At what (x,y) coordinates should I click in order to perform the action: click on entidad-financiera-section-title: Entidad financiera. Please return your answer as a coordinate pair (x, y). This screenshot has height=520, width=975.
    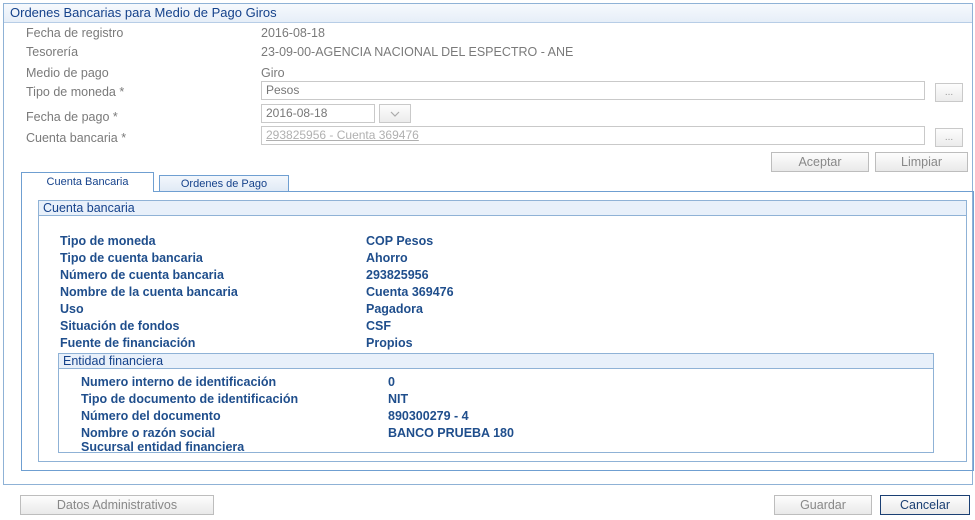
    Looking at the image, I should click on (496, 361).